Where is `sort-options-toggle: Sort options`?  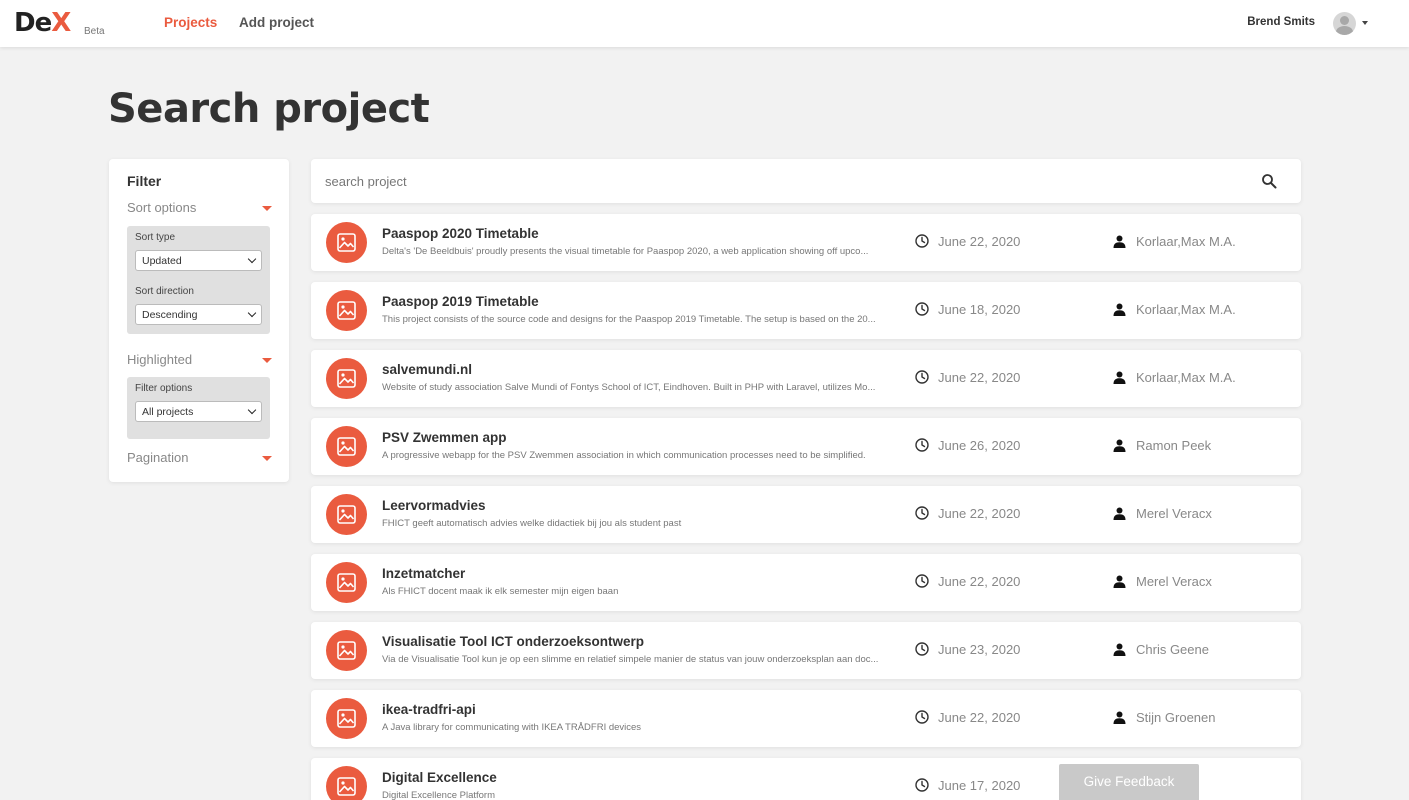
sort-options-toggle: Sort options is located at coordinates (199, 209).